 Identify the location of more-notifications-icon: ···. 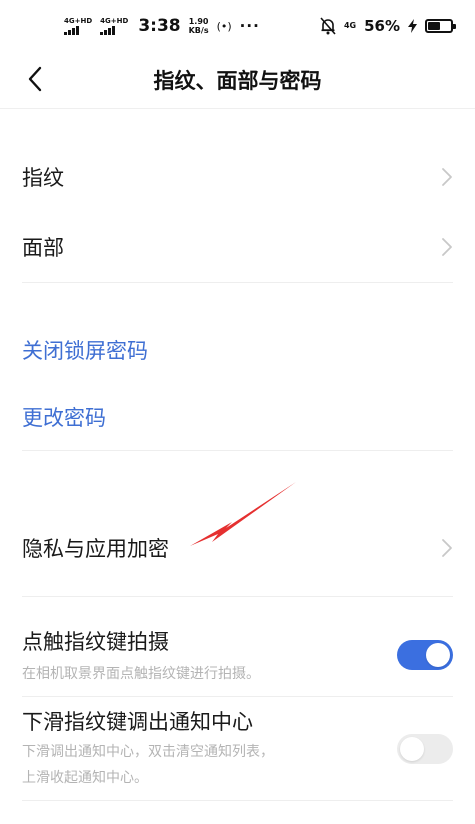
(249, 26).